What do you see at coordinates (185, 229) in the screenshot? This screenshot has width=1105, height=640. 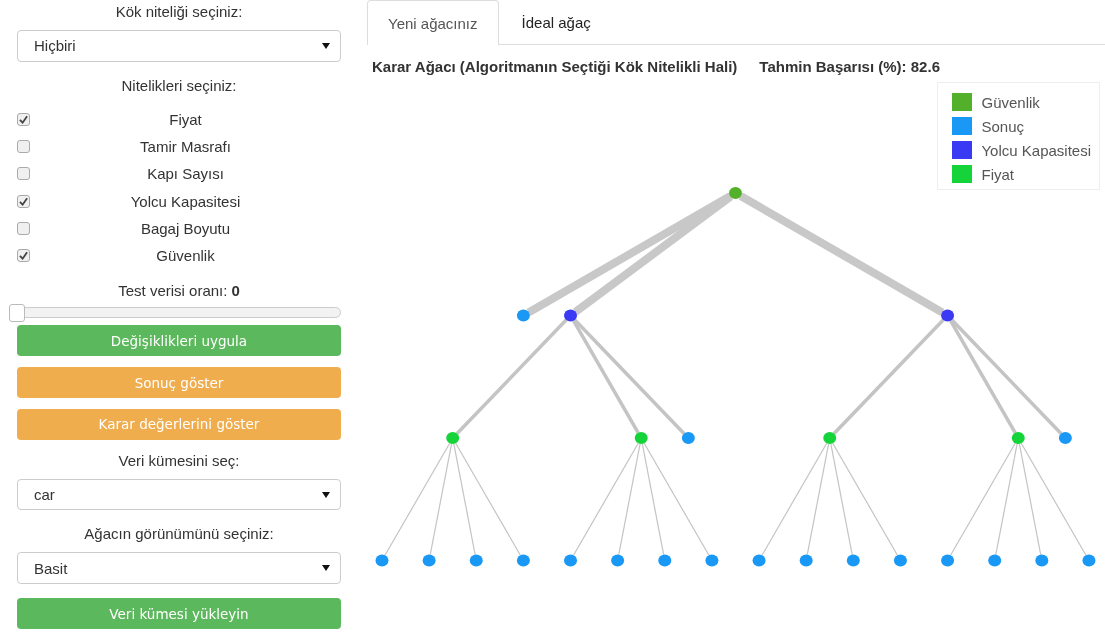 I see `checkbox-label: Bagaj Boyutu` at bounding box center [185, 229].